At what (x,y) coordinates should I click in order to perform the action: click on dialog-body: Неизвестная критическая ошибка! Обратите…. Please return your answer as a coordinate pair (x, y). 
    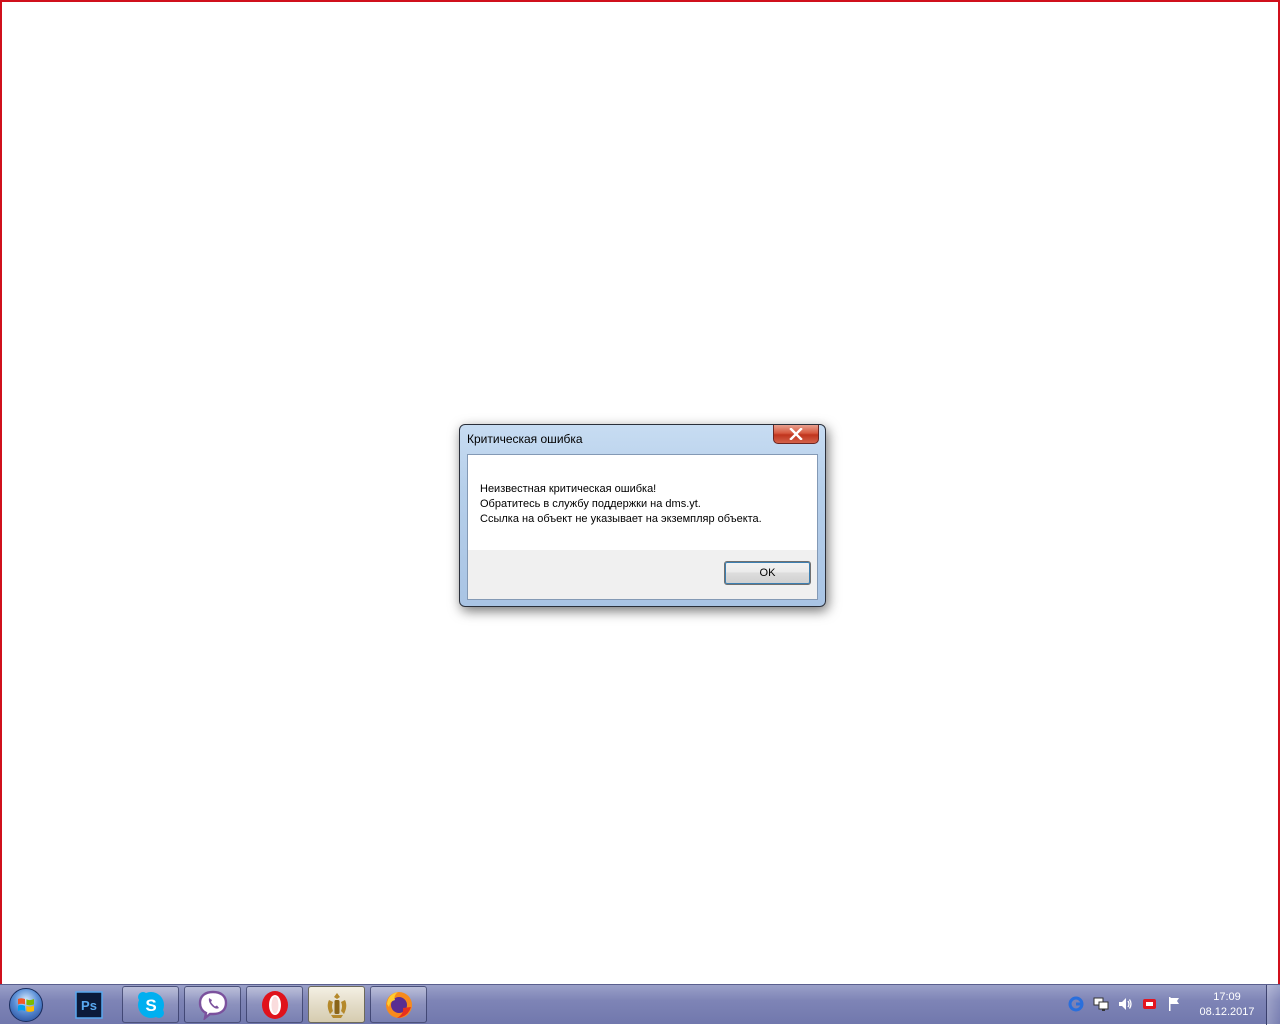
    Looking at the image, I should click on (642, 527).